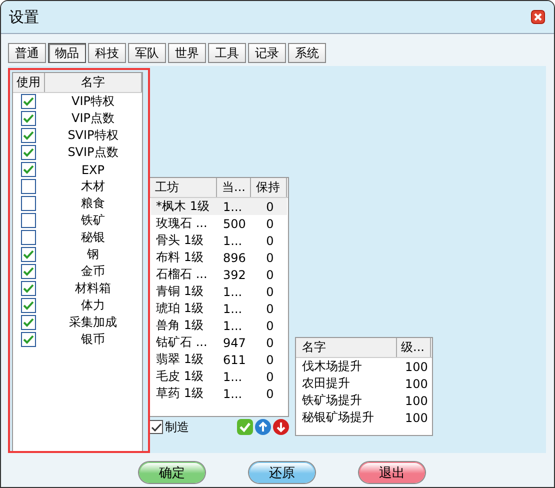 This screenshot has height=488, width=555. What do you see at coordinates (219, 257) in the screenshot?
I see `table-row: 布料 1级 896 0` at bounding box center [219, 257].